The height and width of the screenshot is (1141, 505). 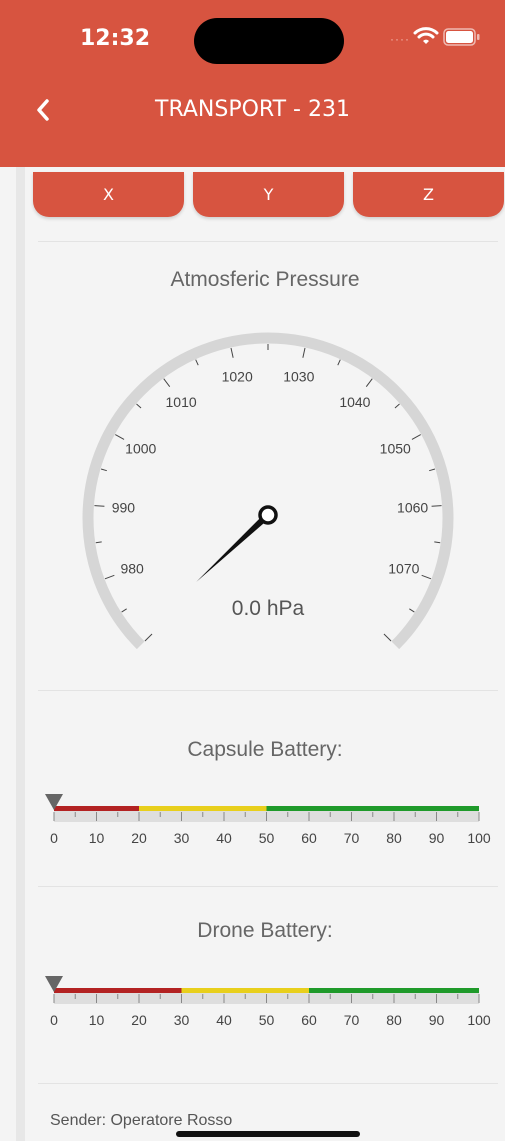 I want to click on gauge-tick-label: 1060, so click(x=412, y=508).